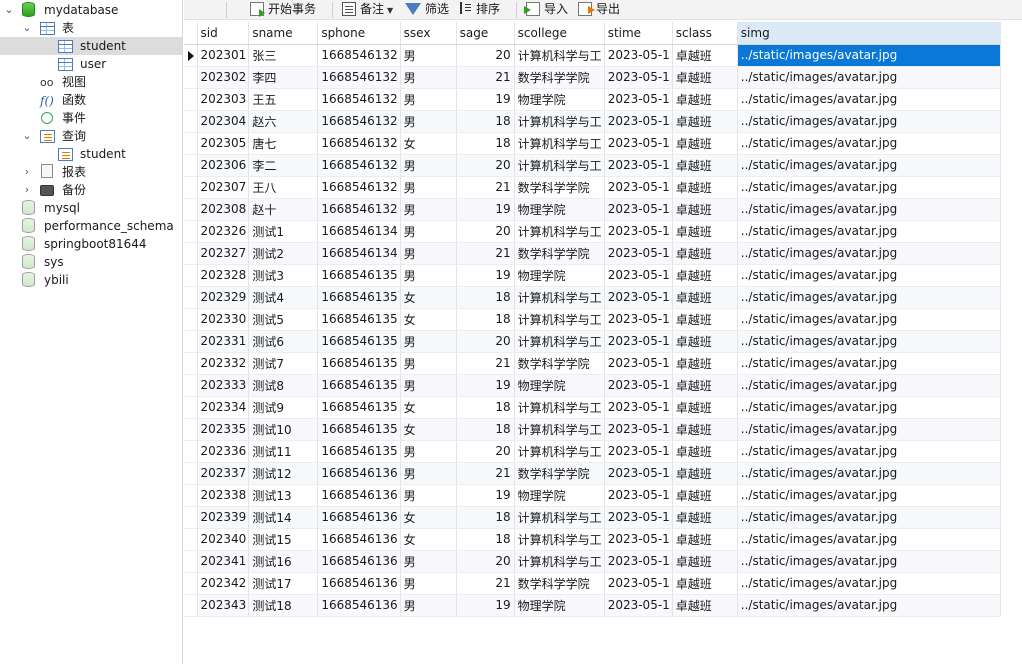  I want to click on column-header-ssex: ssex, so click(428, 33).